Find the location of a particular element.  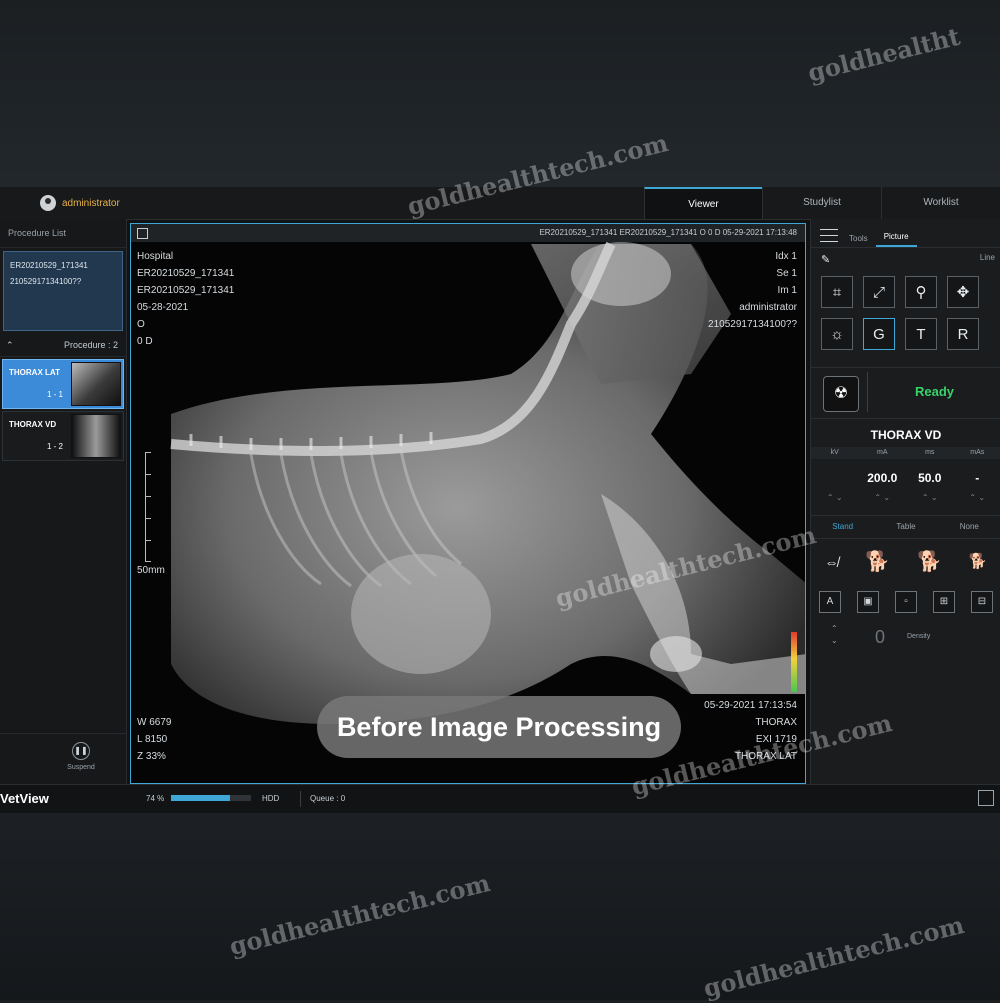

overlay-body-part: THORAX is located at coordinates (750, 722).